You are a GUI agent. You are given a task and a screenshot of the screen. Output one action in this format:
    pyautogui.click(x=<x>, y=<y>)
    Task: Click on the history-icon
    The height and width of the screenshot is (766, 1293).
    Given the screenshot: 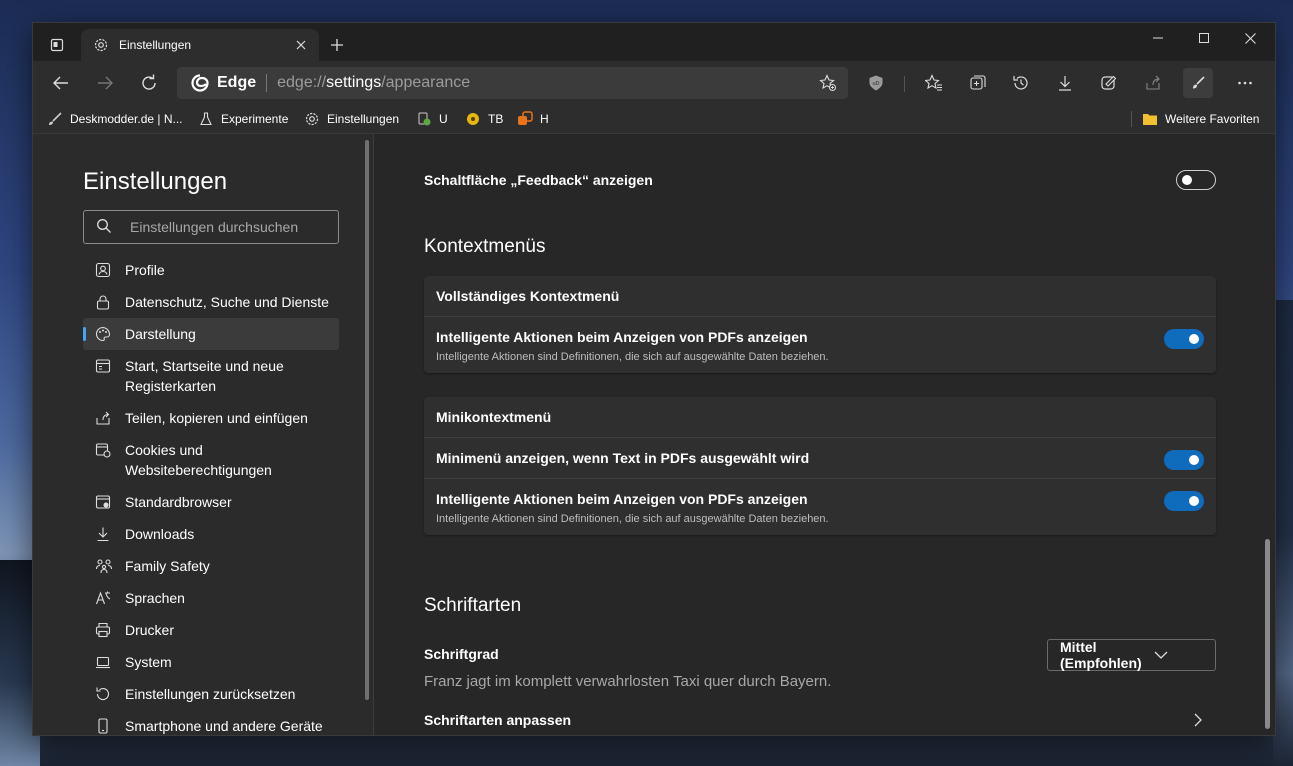 What is the action you would take?
    pyautogui.click(x=1020, y=83)
    